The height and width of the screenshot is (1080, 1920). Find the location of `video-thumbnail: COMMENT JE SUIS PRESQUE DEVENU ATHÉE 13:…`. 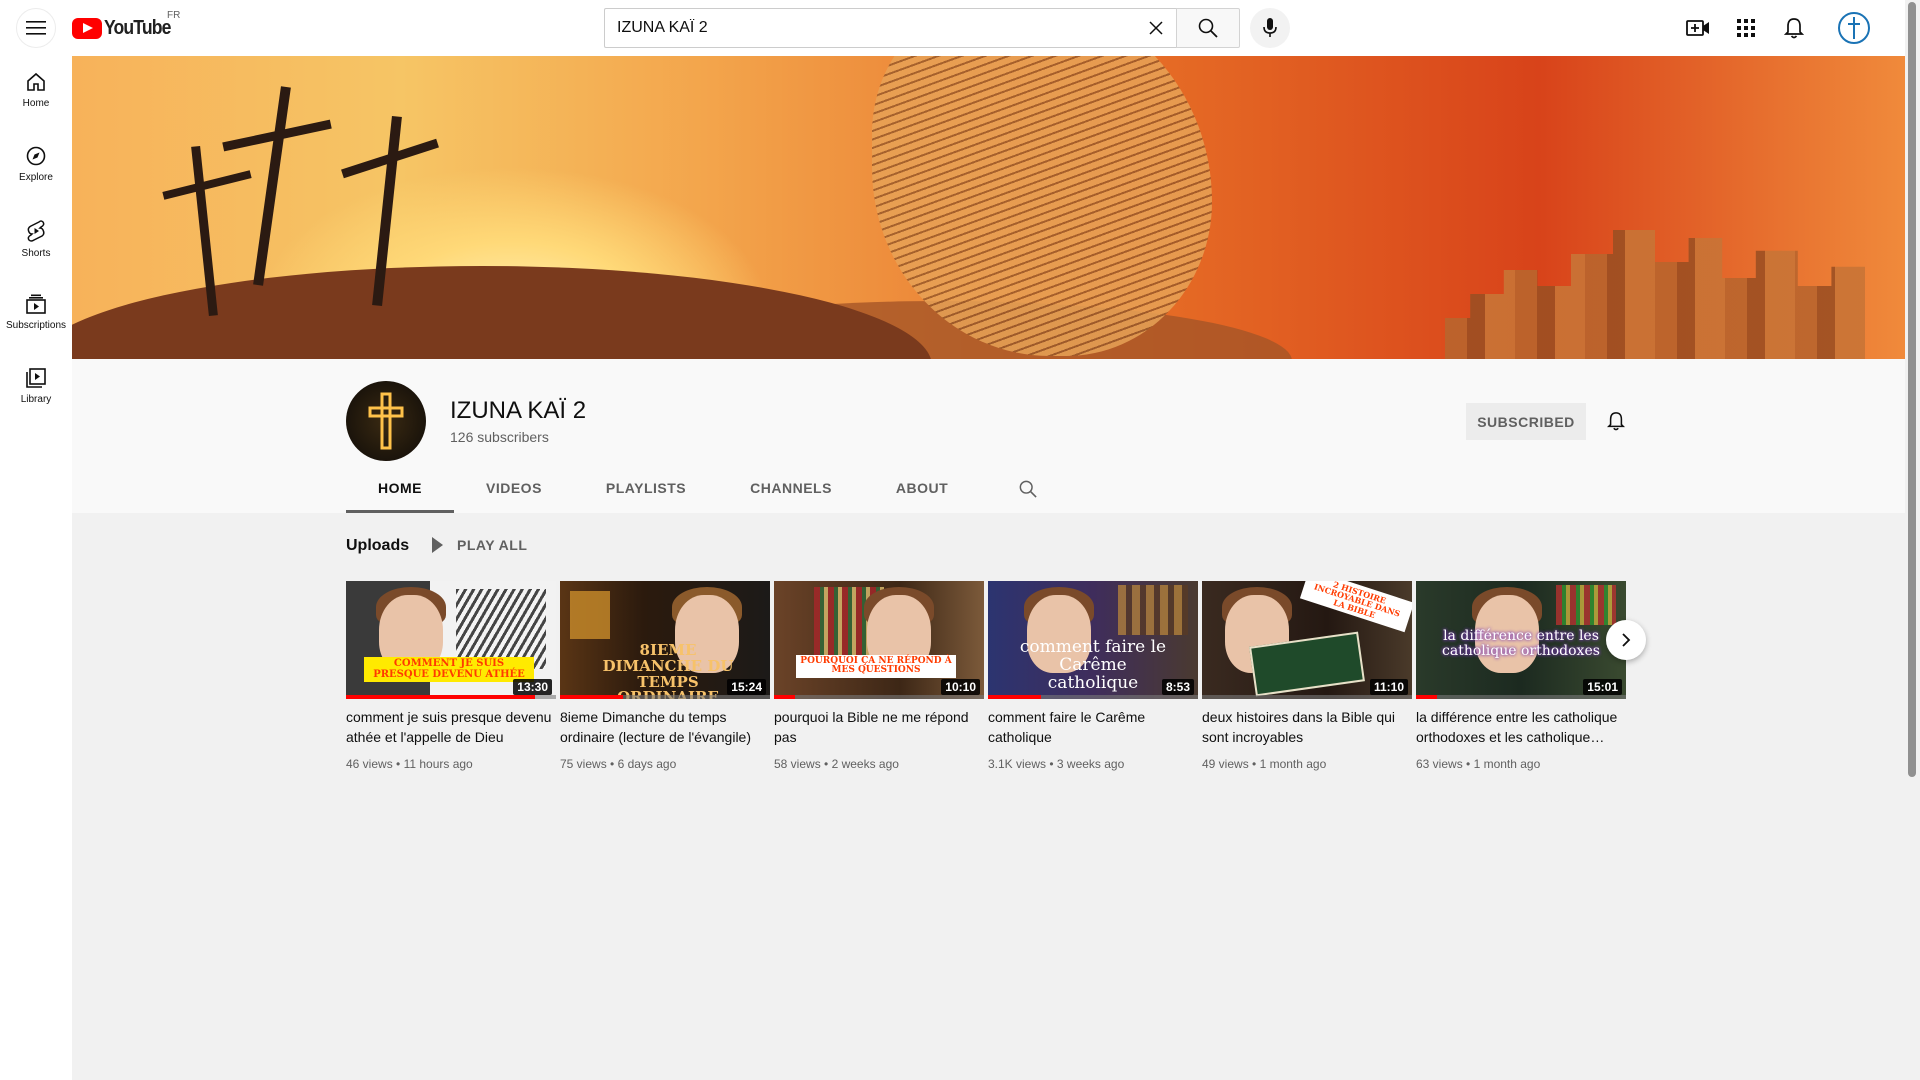

video-thumbnail: COMMENT JE SUIS PRESQUE DEVENU ATHÉE 13:… is located at coordinates (451, 640).